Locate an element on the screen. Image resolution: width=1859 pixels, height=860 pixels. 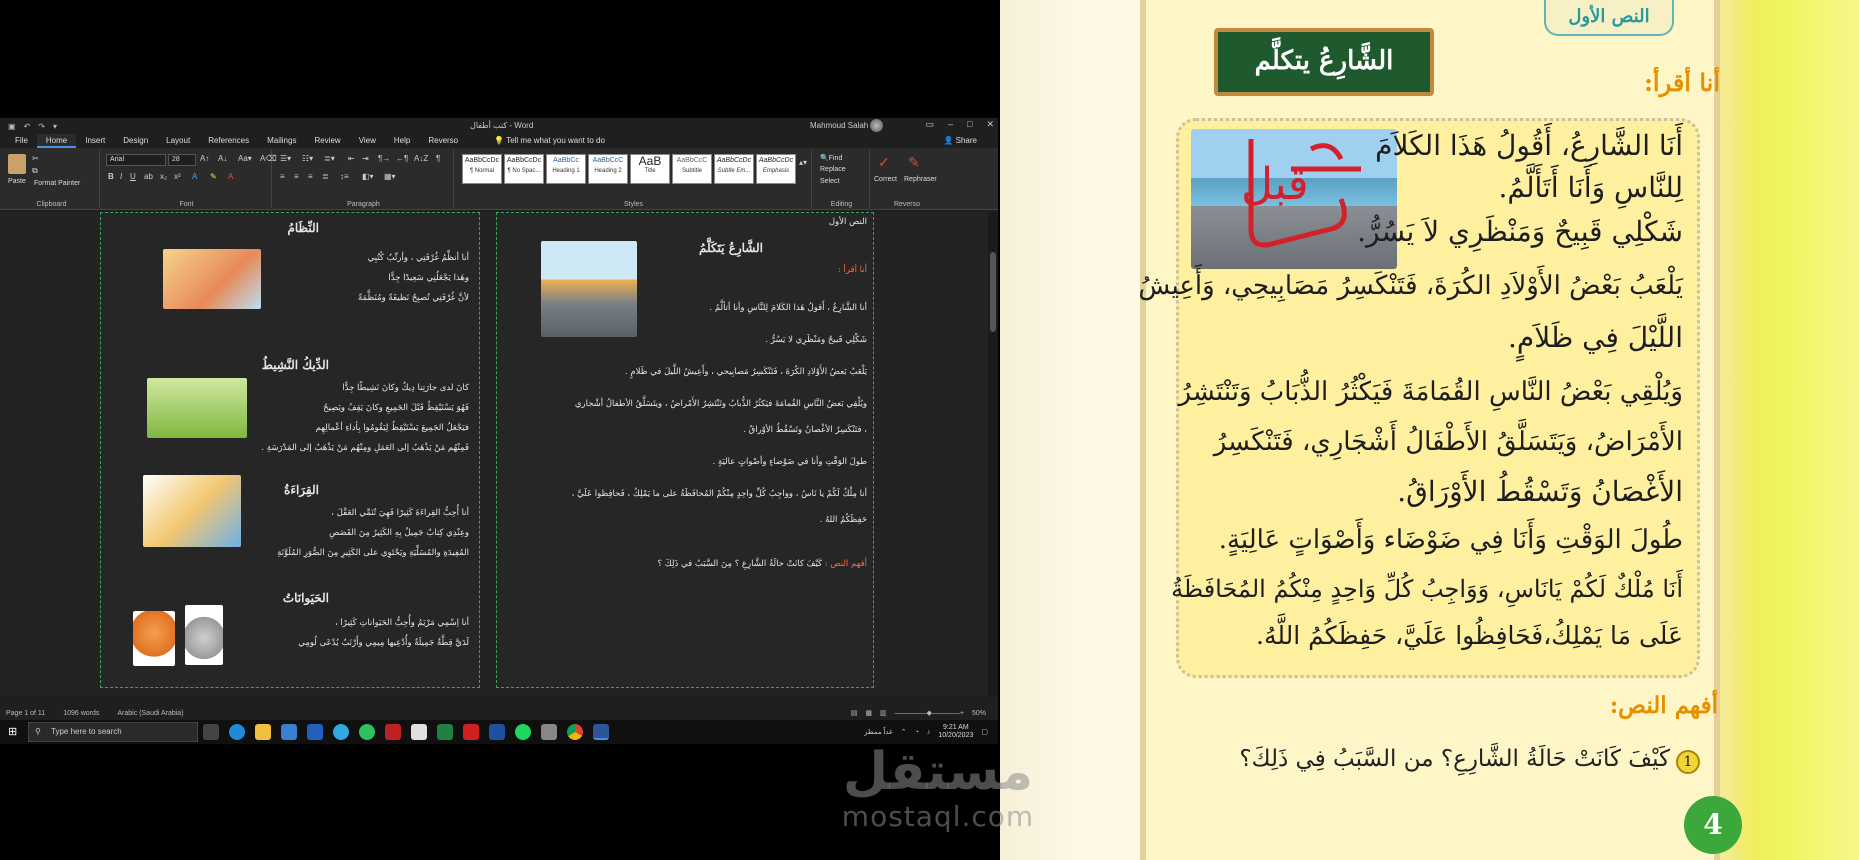
file-explorer-icon is located at coordinates (263, 732).